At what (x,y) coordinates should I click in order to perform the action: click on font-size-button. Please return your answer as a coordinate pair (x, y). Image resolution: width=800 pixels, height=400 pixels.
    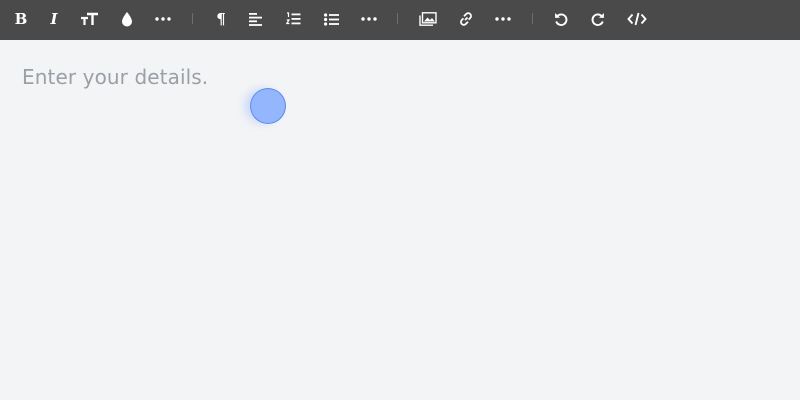
    Looking at the image, I should click on (90, 19).